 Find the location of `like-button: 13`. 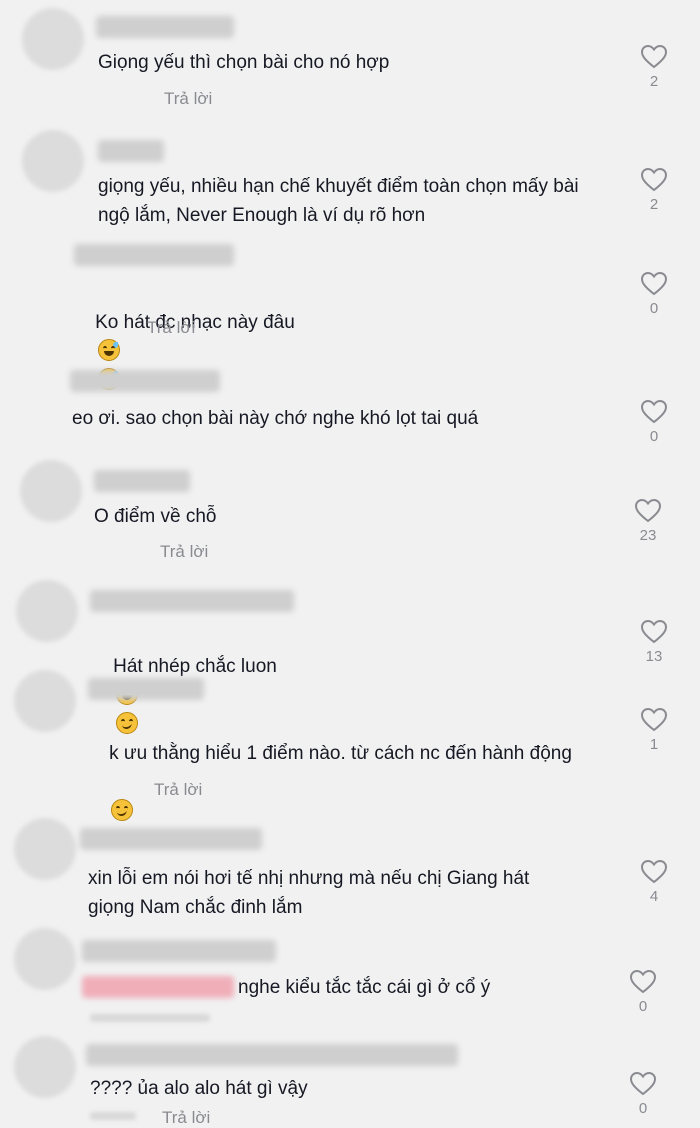

like-button: 13 is located at coordinates (654, 642).